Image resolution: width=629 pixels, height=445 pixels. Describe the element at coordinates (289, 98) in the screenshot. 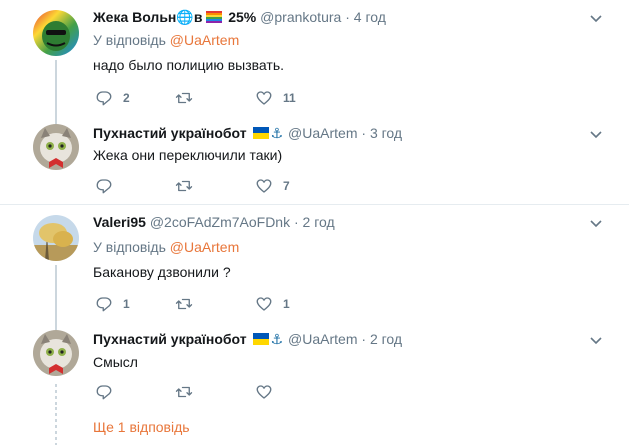

I see `like-count: 11` at that location.